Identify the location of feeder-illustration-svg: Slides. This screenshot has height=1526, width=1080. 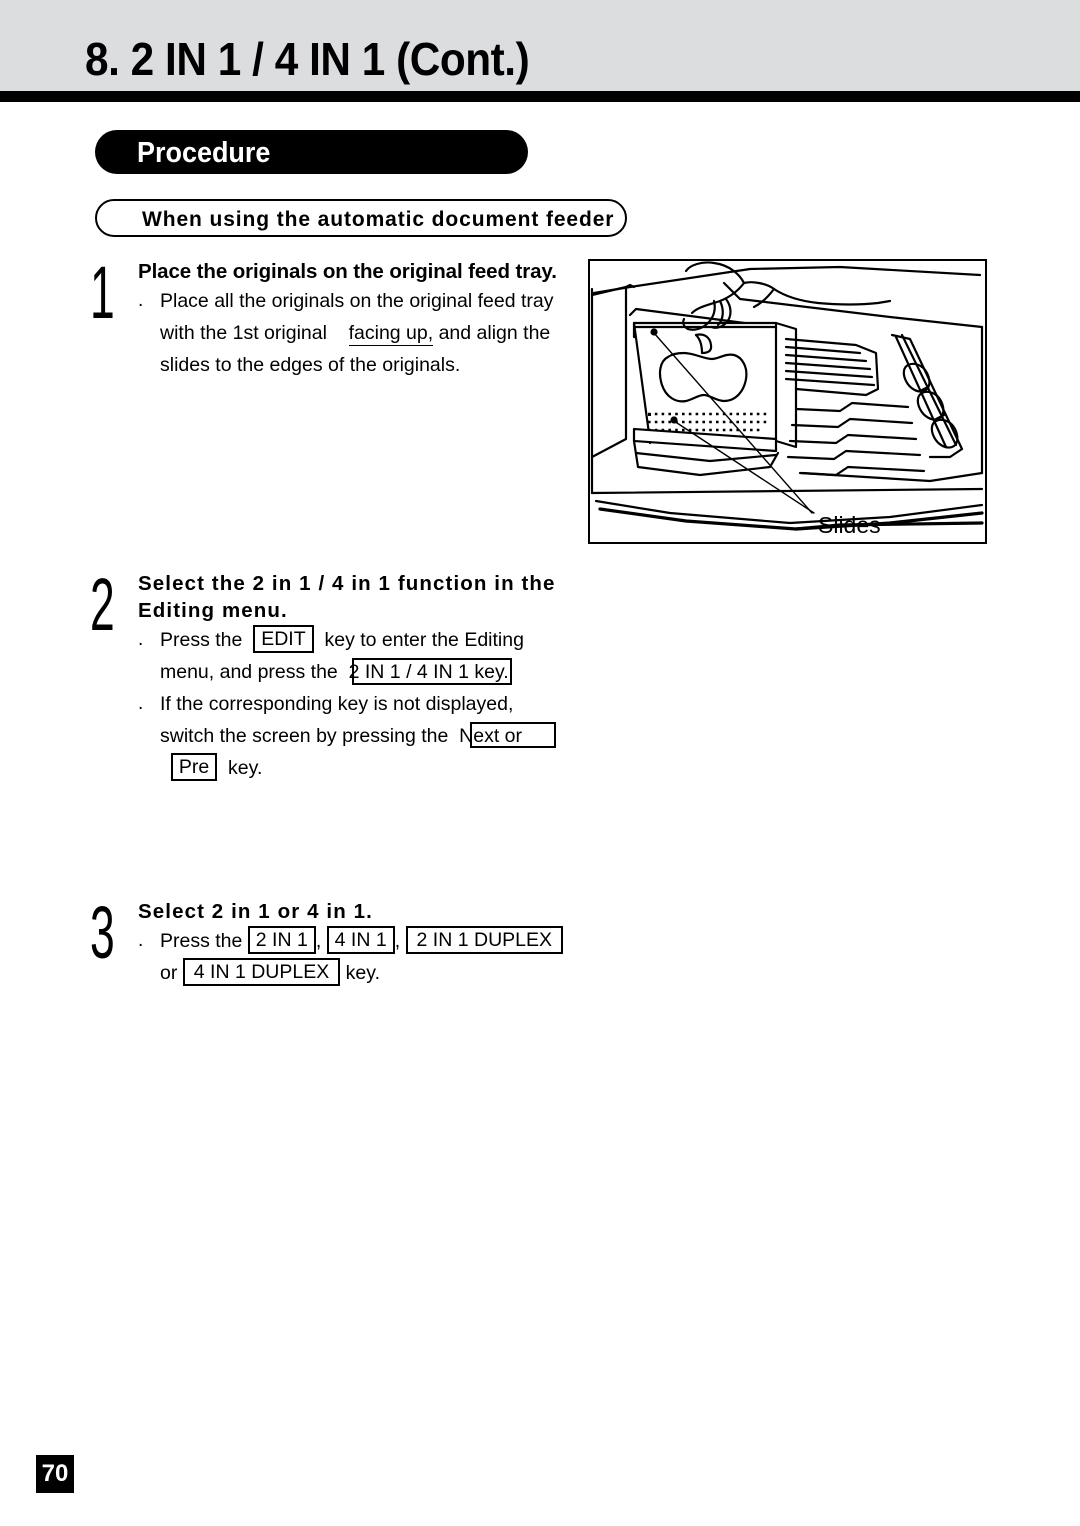
(787, 399).